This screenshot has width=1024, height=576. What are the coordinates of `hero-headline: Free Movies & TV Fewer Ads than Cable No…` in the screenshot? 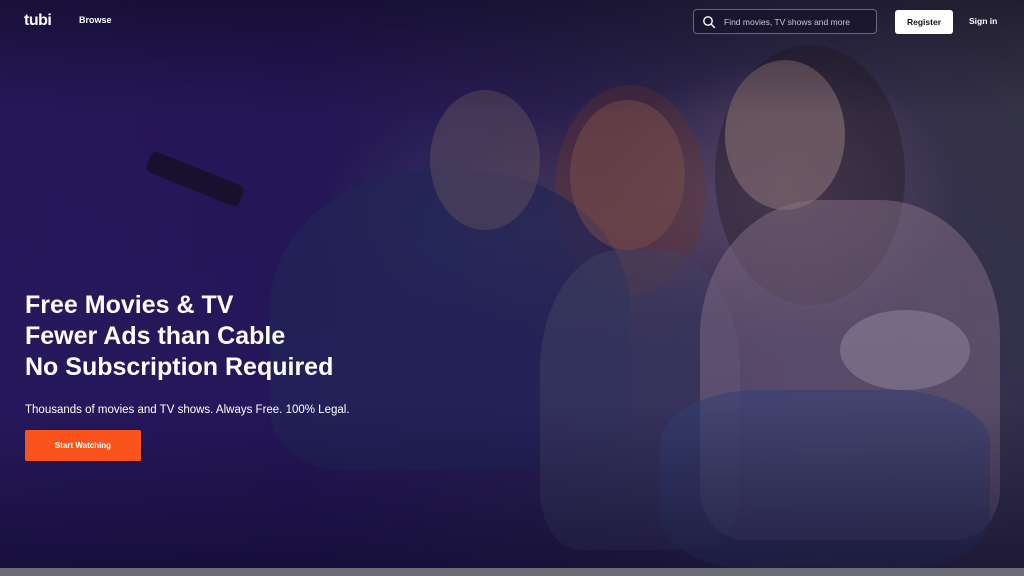 It's located at (179, 336).